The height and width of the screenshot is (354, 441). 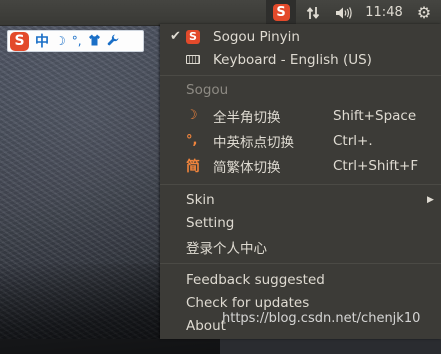 What do you see at coordinates (94, 41) in the screenshot?
I see `skin-shirt-icon` at bounding box center [94, 41].